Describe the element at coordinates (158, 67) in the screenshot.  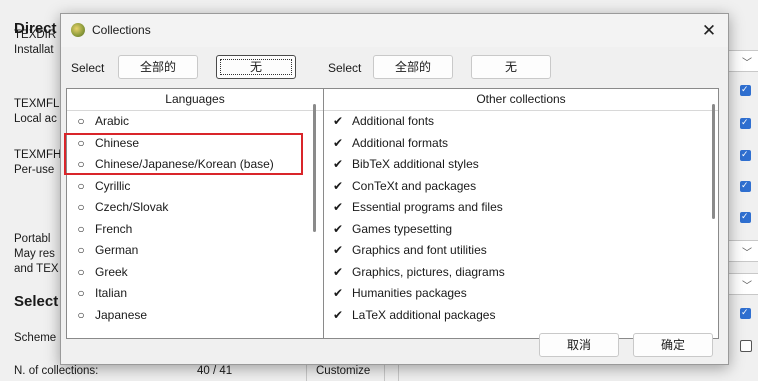
I see `languages-select-all-button: 全部的` at that location.